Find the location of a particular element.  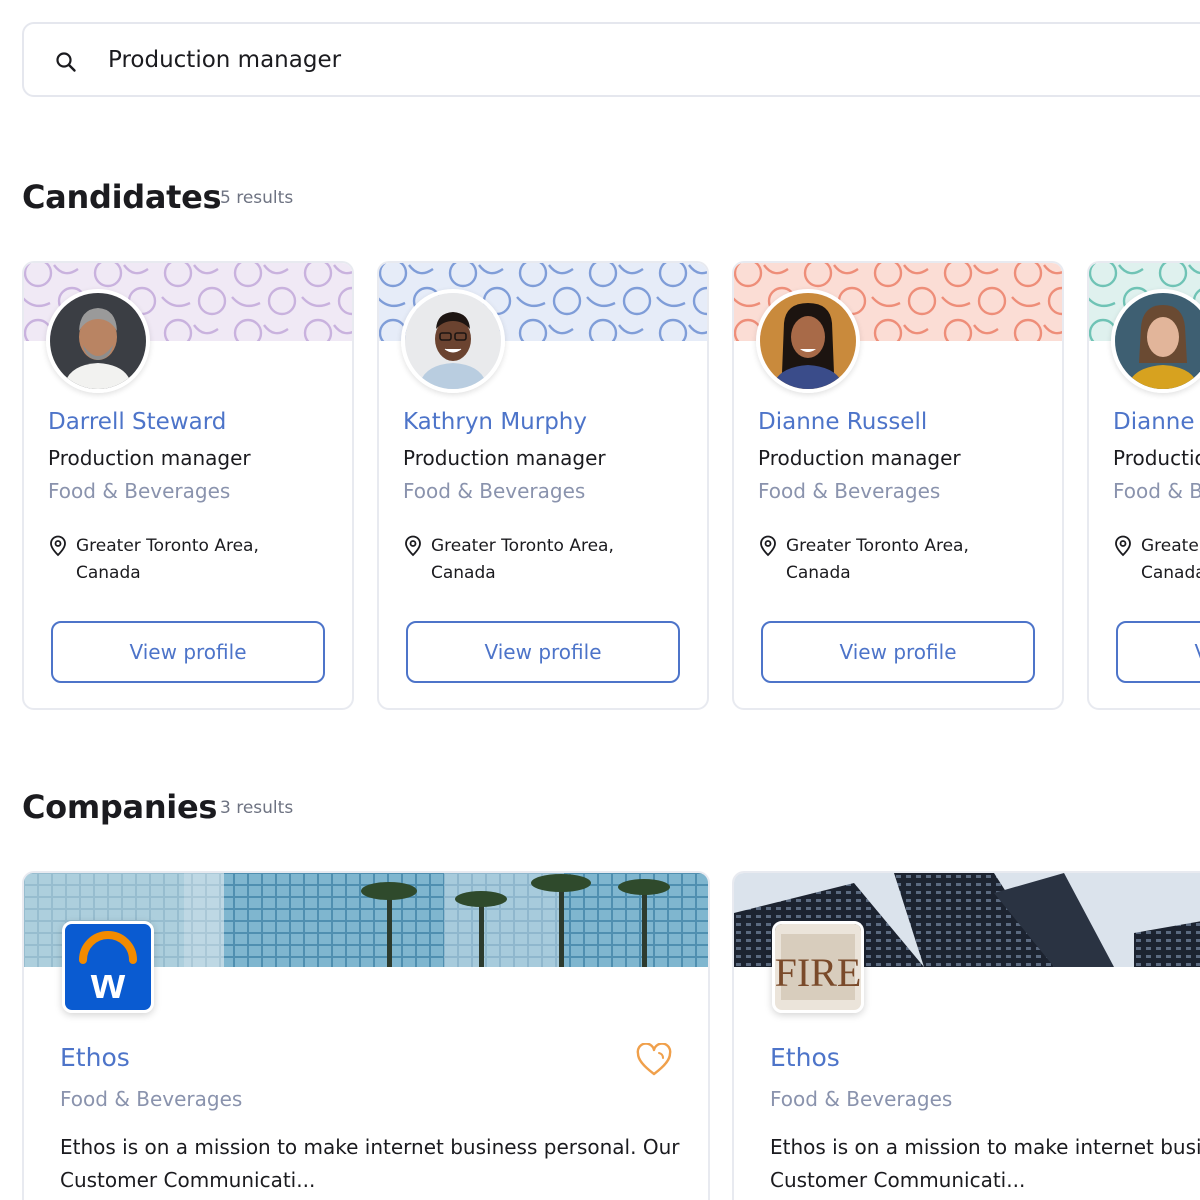

company-logo-text: FIRE is located at coordinates (818, 972).